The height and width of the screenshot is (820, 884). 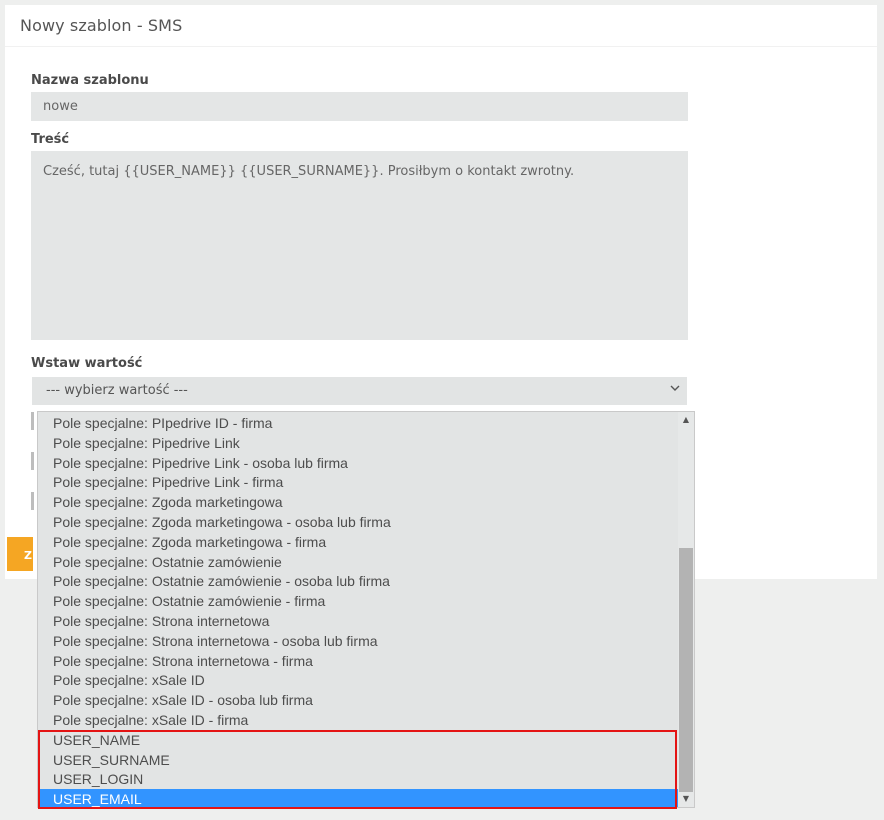 I want to click on dropdown-option: USER_SURNAME, so click(x=358, y=760).